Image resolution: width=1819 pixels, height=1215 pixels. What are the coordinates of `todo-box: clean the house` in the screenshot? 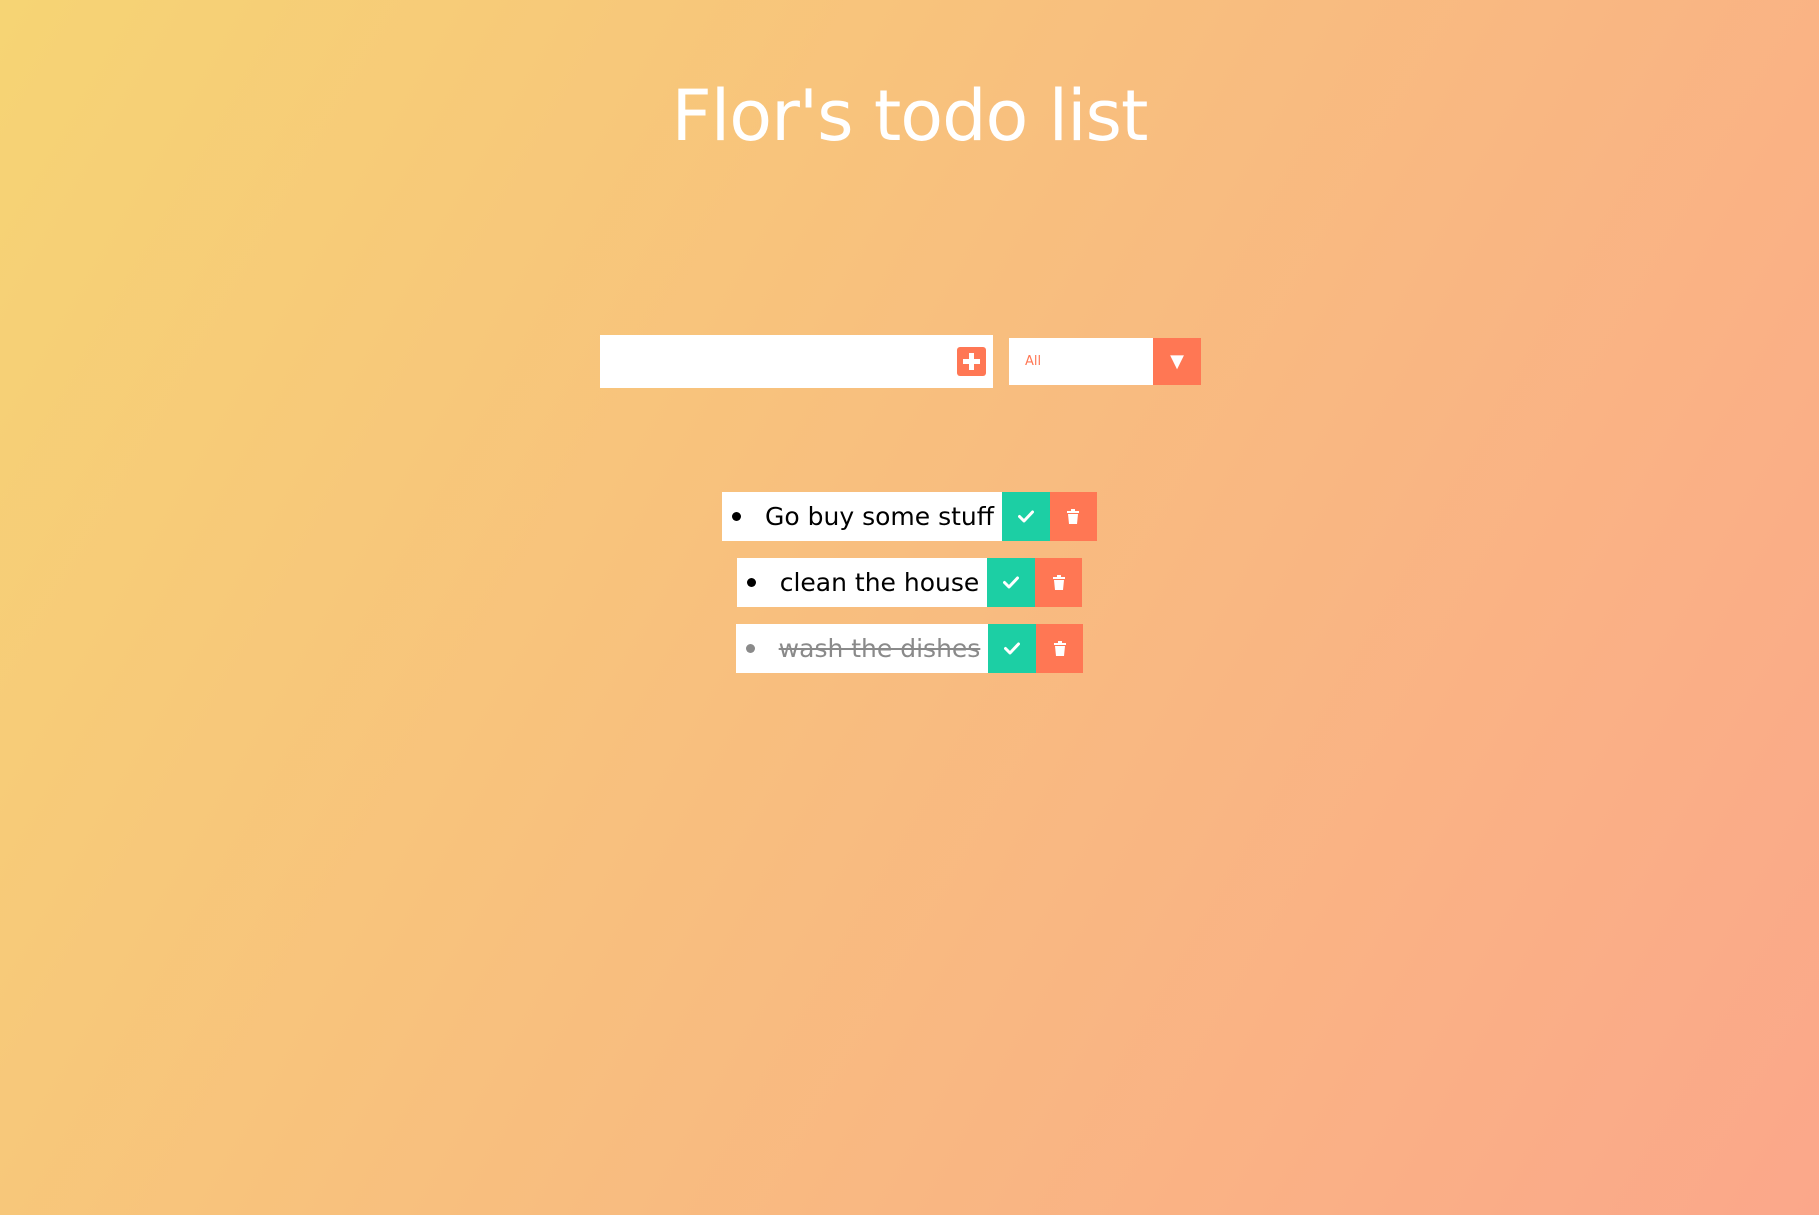 It's located at (909, 582).